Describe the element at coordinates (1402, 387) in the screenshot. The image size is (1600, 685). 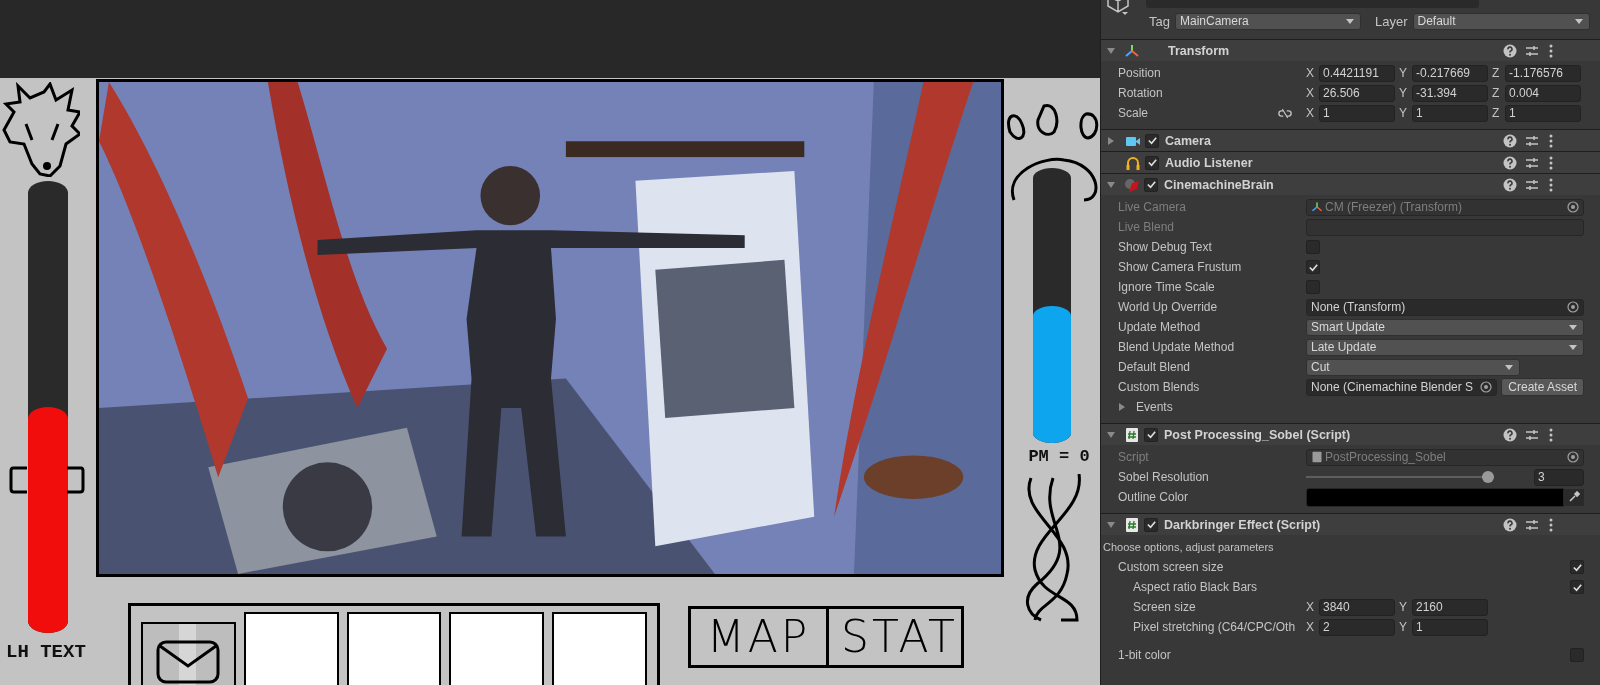
I see `object-field: None (Cinemachine Blender S` at that location.